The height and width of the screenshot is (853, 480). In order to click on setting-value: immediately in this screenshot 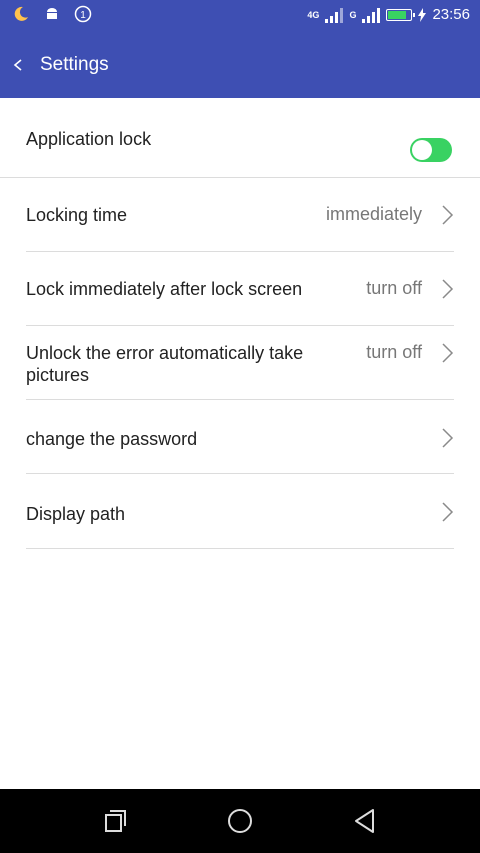, I will do `click(373, 214)`.